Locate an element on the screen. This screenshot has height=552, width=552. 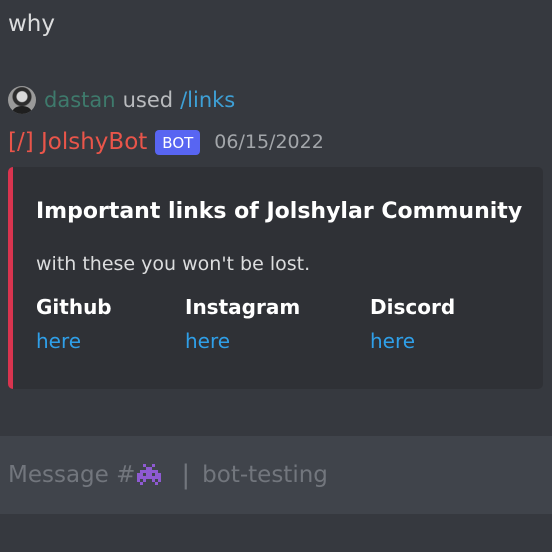
invader-icon is located at coordinates (150, 475).